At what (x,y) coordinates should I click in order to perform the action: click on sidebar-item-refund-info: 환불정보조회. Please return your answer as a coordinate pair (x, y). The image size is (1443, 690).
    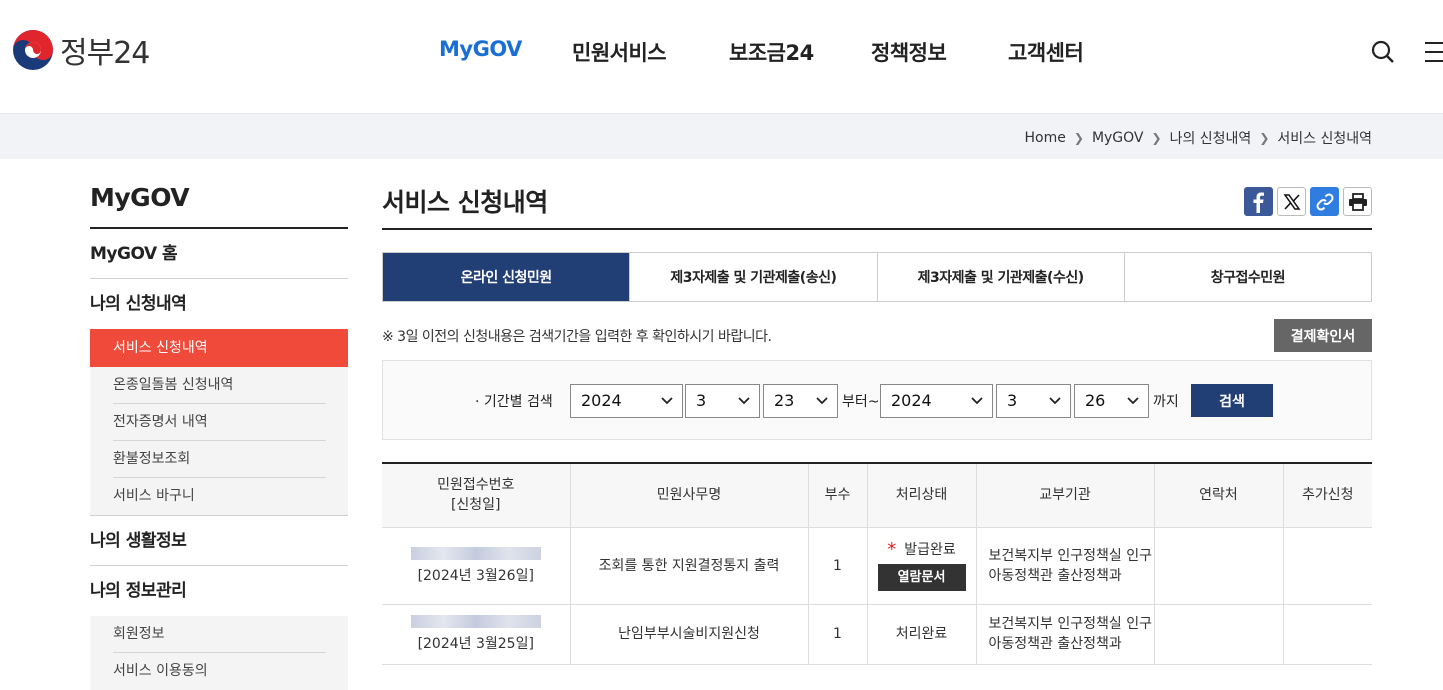
    Looking at the image, I should click on (219, 459).